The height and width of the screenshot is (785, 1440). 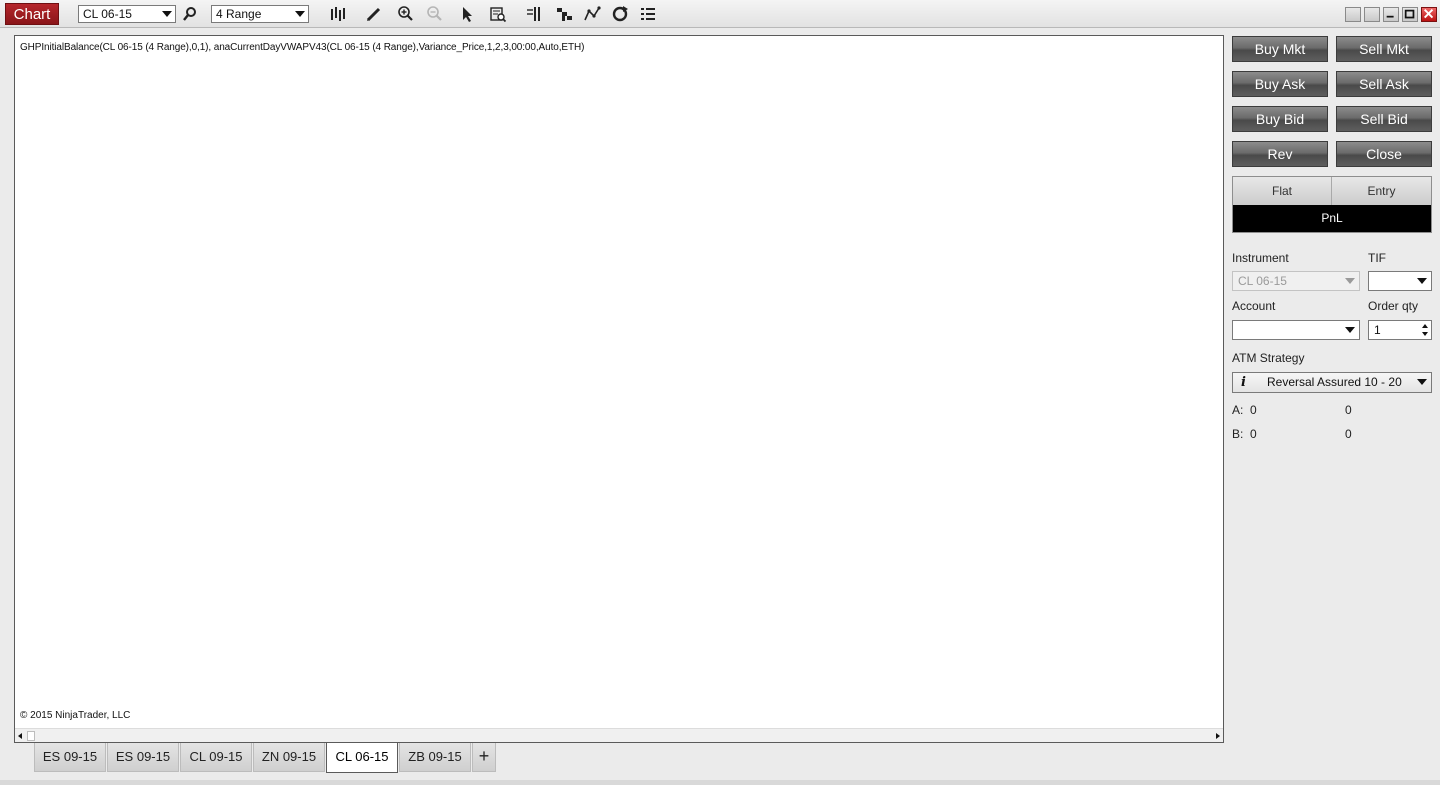 What do you see at coordinates (1410, 14) in the screenshot?
I see `maximize-icon` at bounding box center [1410, 14].